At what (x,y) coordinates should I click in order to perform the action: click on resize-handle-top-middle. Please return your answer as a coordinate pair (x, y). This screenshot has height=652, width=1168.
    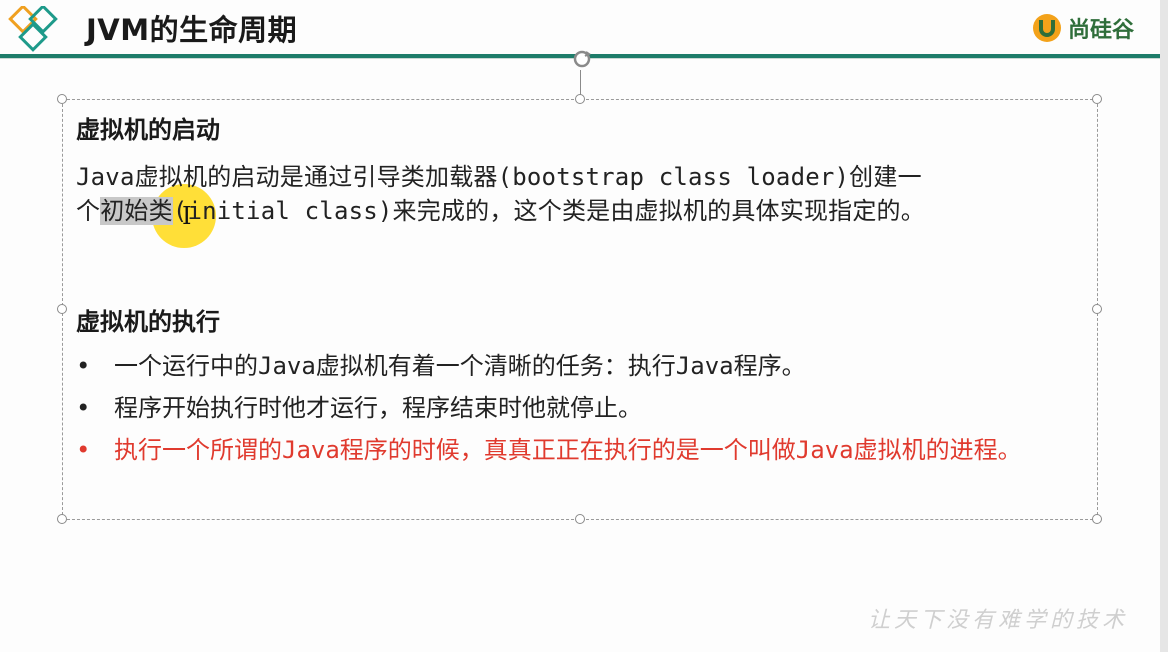
    Looking at the image, I should click on (580, 99).